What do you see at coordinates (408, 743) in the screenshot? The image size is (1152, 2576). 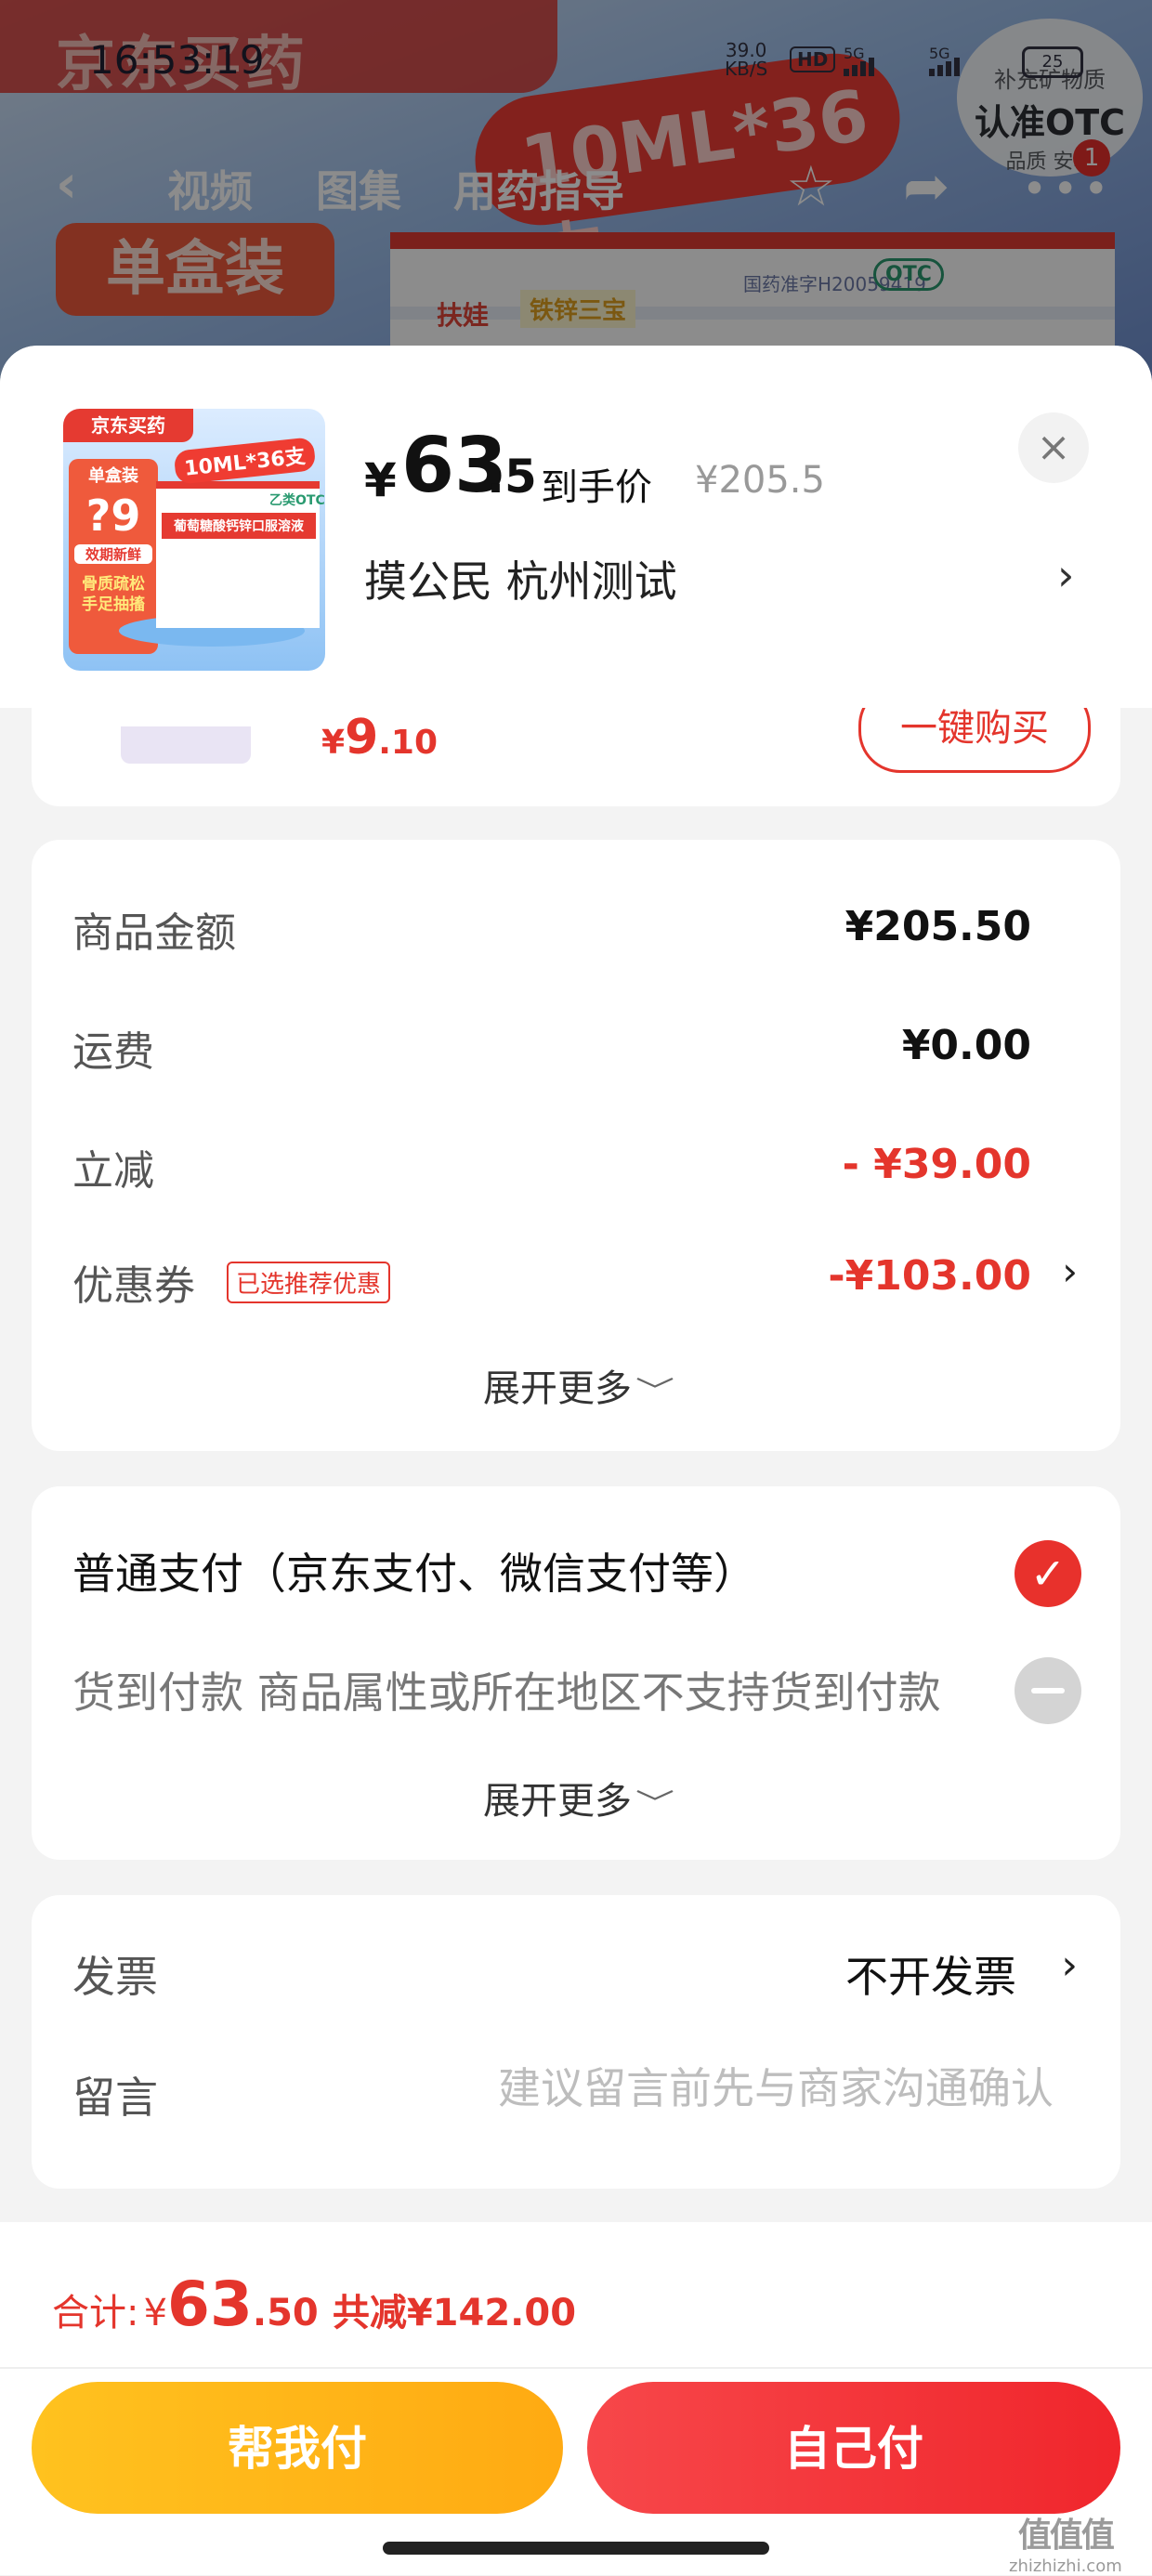 I see `recommendation-price-decimal: .10` at bounding box center [408, 743].